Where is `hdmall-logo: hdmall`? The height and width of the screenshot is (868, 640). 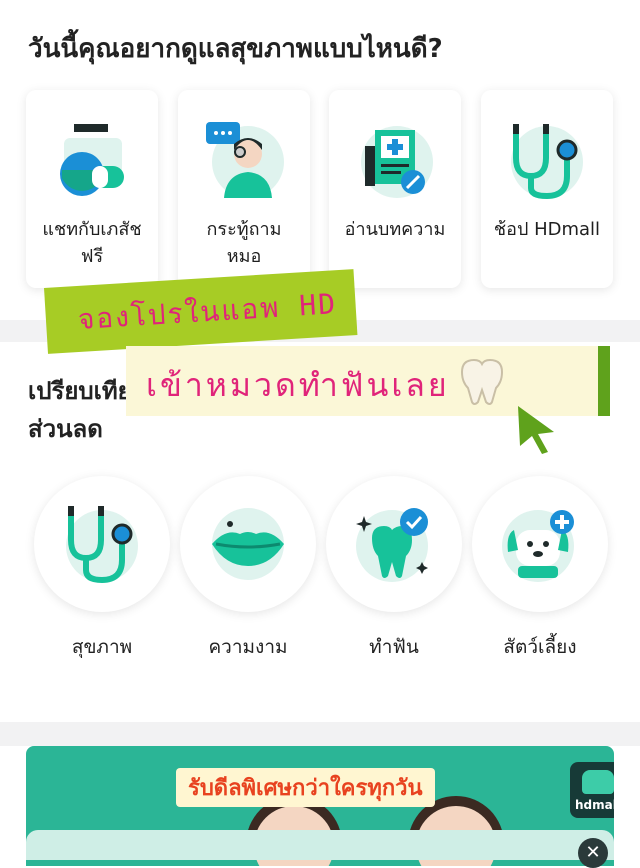 hdmall-logo: hdmall is located at coordinates (592, 790).